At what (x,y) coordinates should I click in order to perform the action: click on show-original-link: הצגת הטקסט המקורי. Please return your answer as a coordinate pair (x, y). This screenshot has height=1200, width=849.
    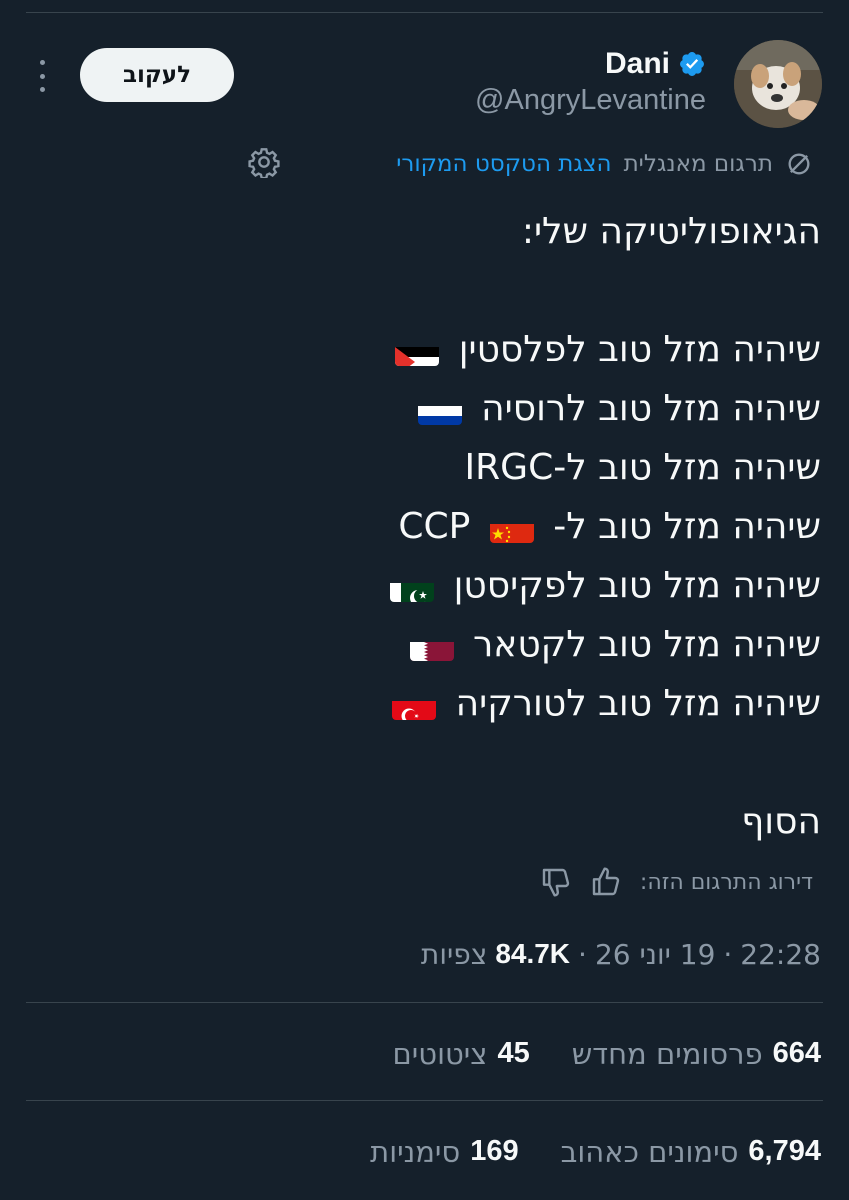
    Looking at the image, I should click on (503, 164).